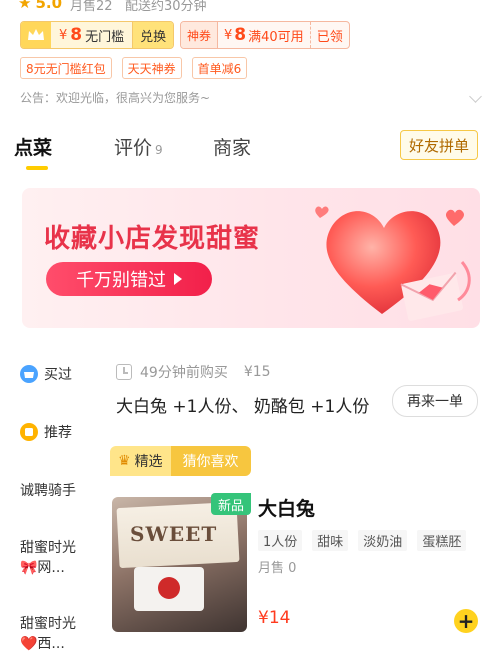 The width and height of the screenshot is (500, 654). What do you see at coordinates (179, 564) in the screenshot?
I see `product-image: SWEET` at bounding box center [179, 564].